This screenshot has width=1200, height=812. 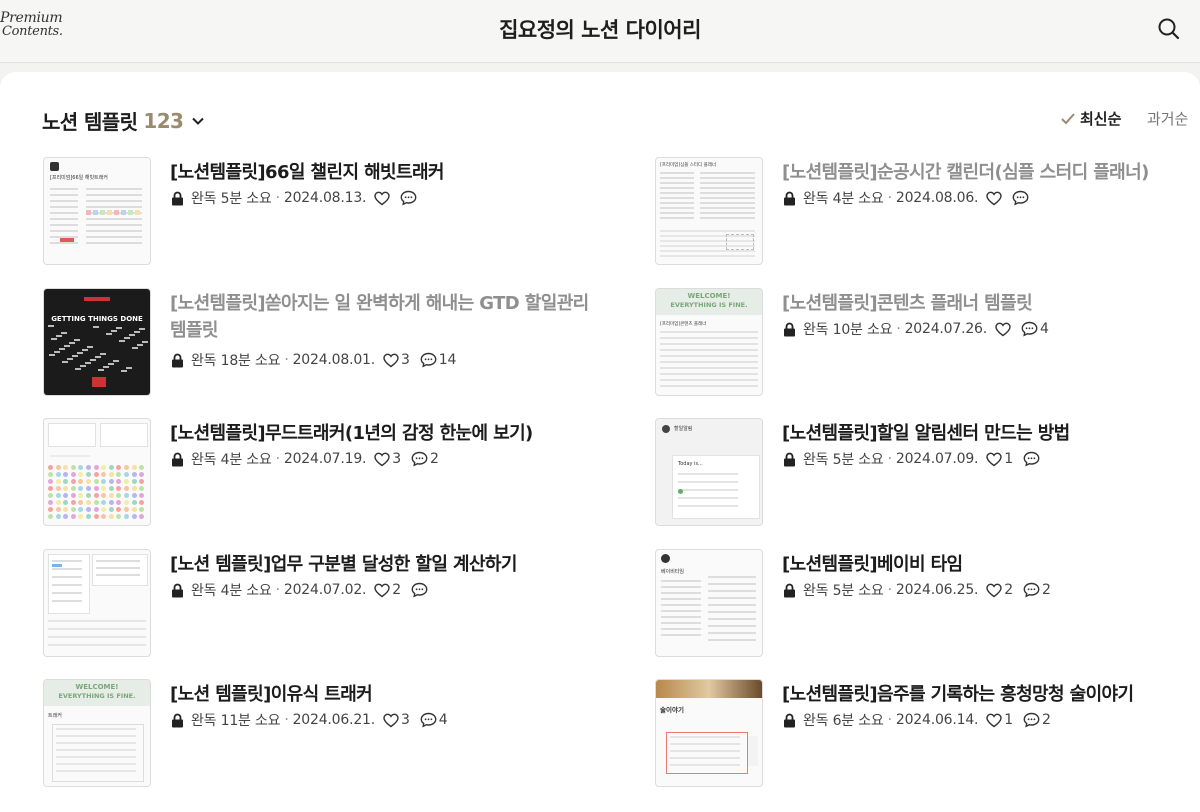 I want to click on search-icon, so click(x=1169, y=29).